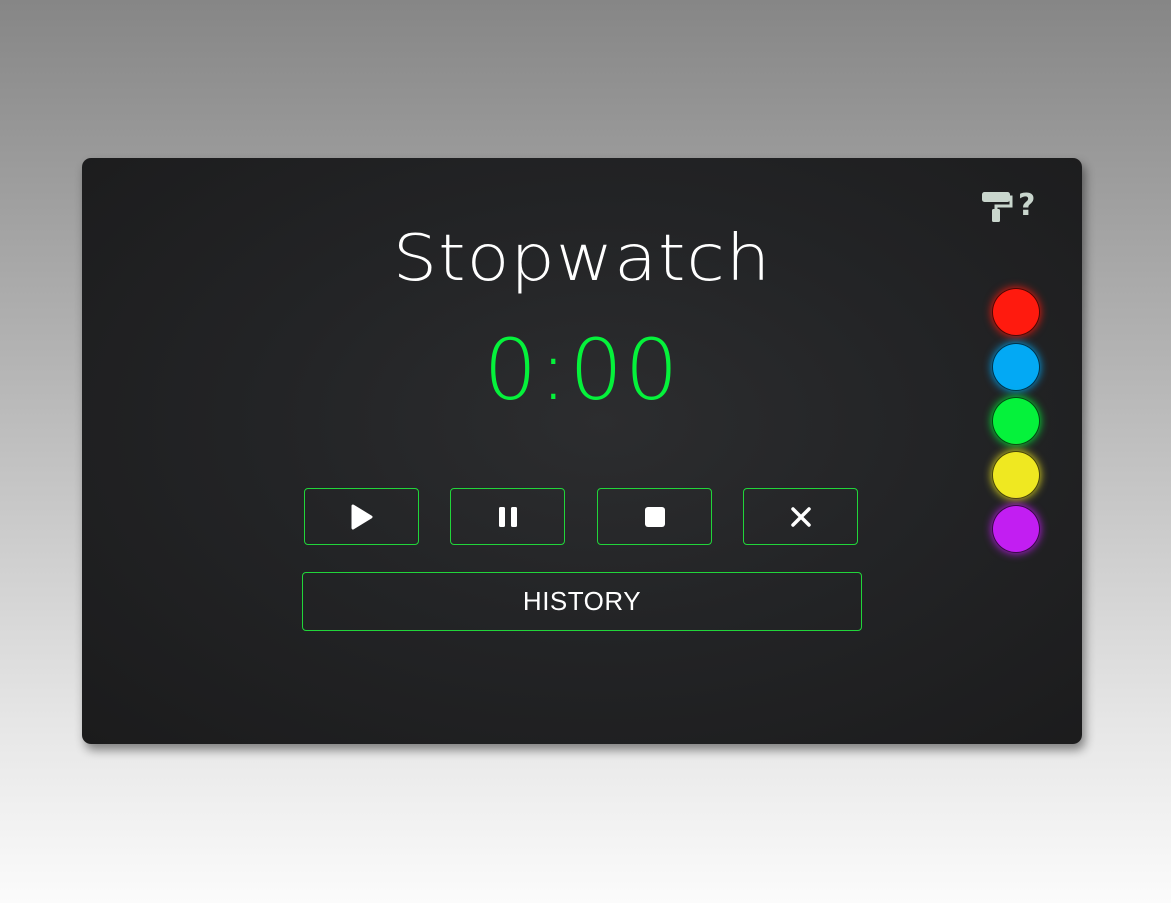 This screenshot has width=1171, height=903. What do you see at coordinates (582, 601) in the screenshot?
I see `history-button: HISTORY` at bounding box center [582, 601].